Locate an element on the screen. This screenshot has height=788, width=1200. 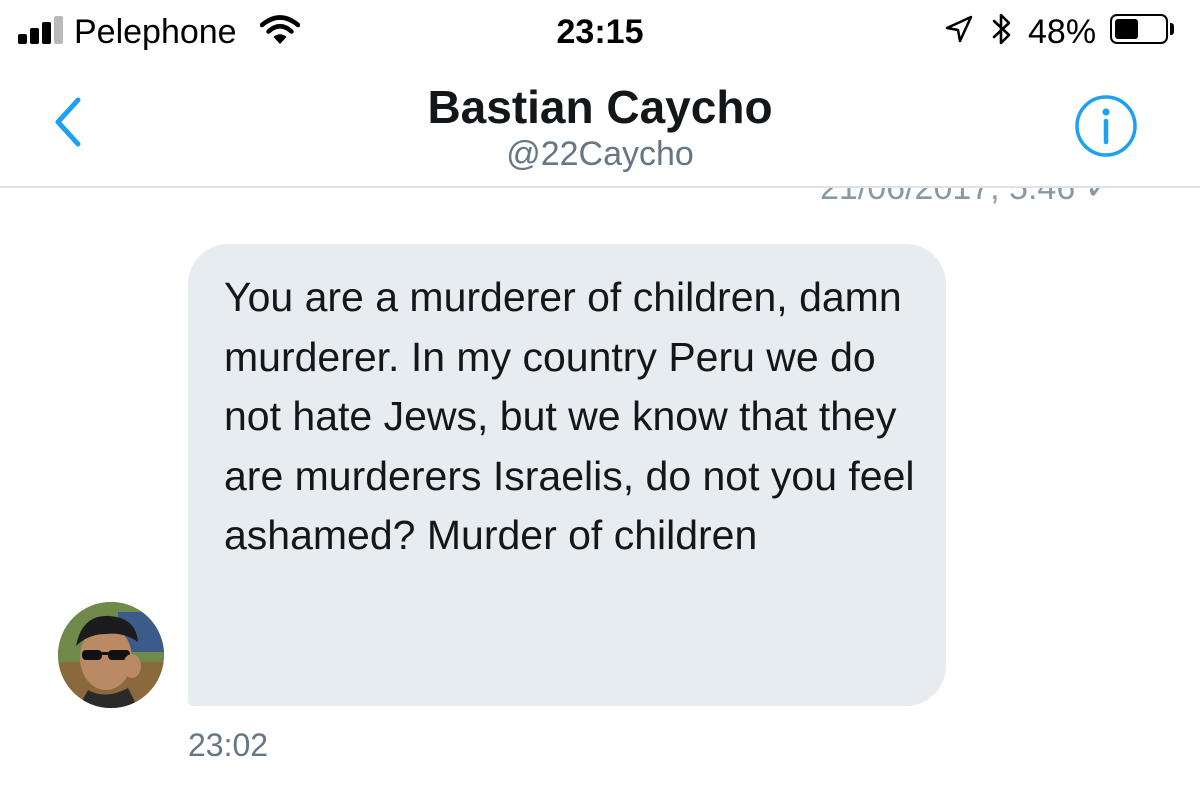
battery-tip is located at coordinates (1172, 29).